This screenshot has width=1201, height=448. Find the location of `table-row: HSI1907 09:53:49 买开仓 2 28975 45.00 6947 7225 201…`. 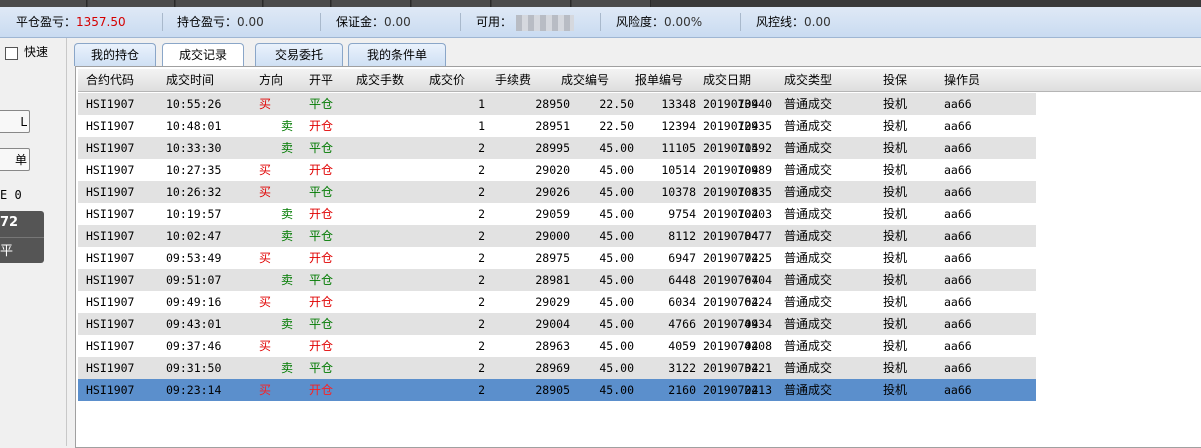

table-row: HSI1907 09:53:49 买开仓 2 28975 45.00 6947 7225 201… is located at coordinates (557, 258).